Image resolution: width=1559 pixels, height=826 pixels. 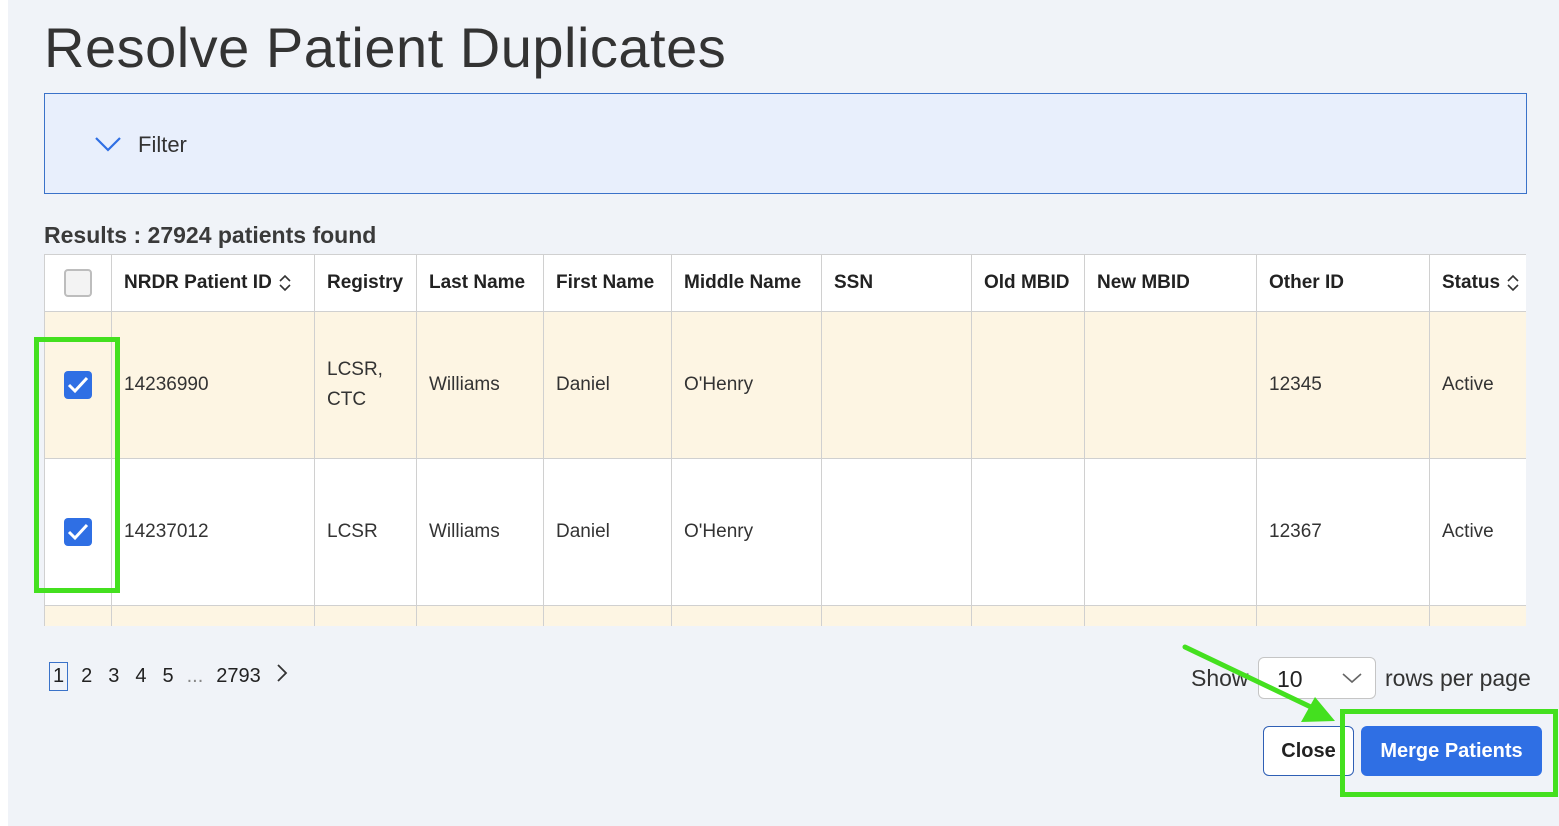 I want to click on page-link-3: 3, so click(x=113, y=676).